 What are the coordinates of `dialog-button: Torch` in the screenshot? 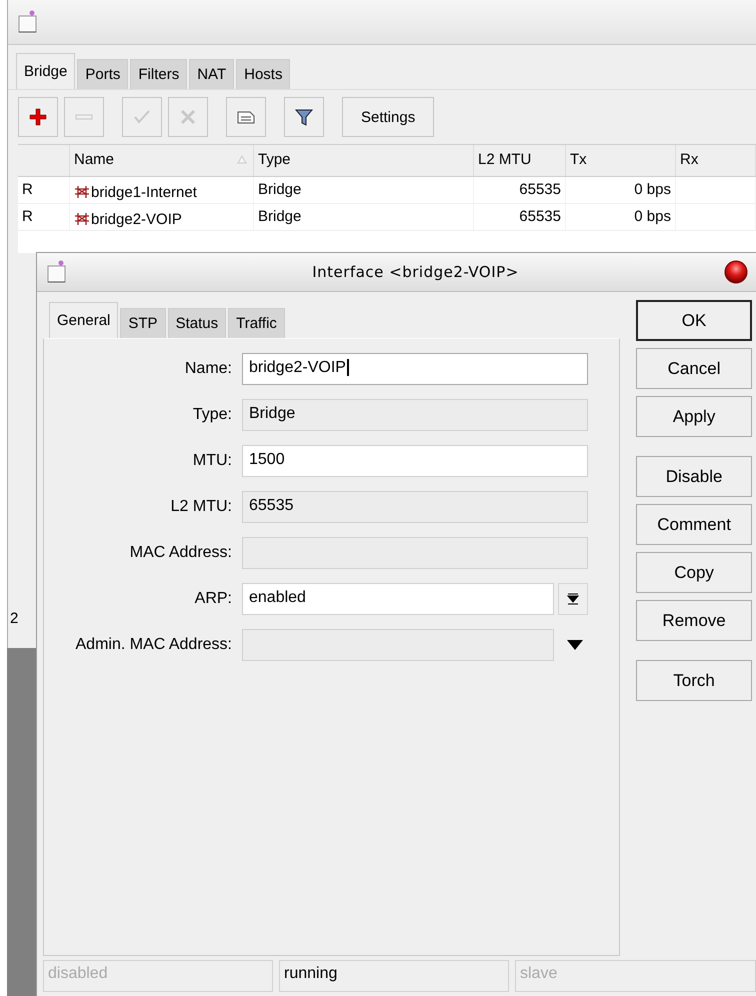 It's located at (694, 680).